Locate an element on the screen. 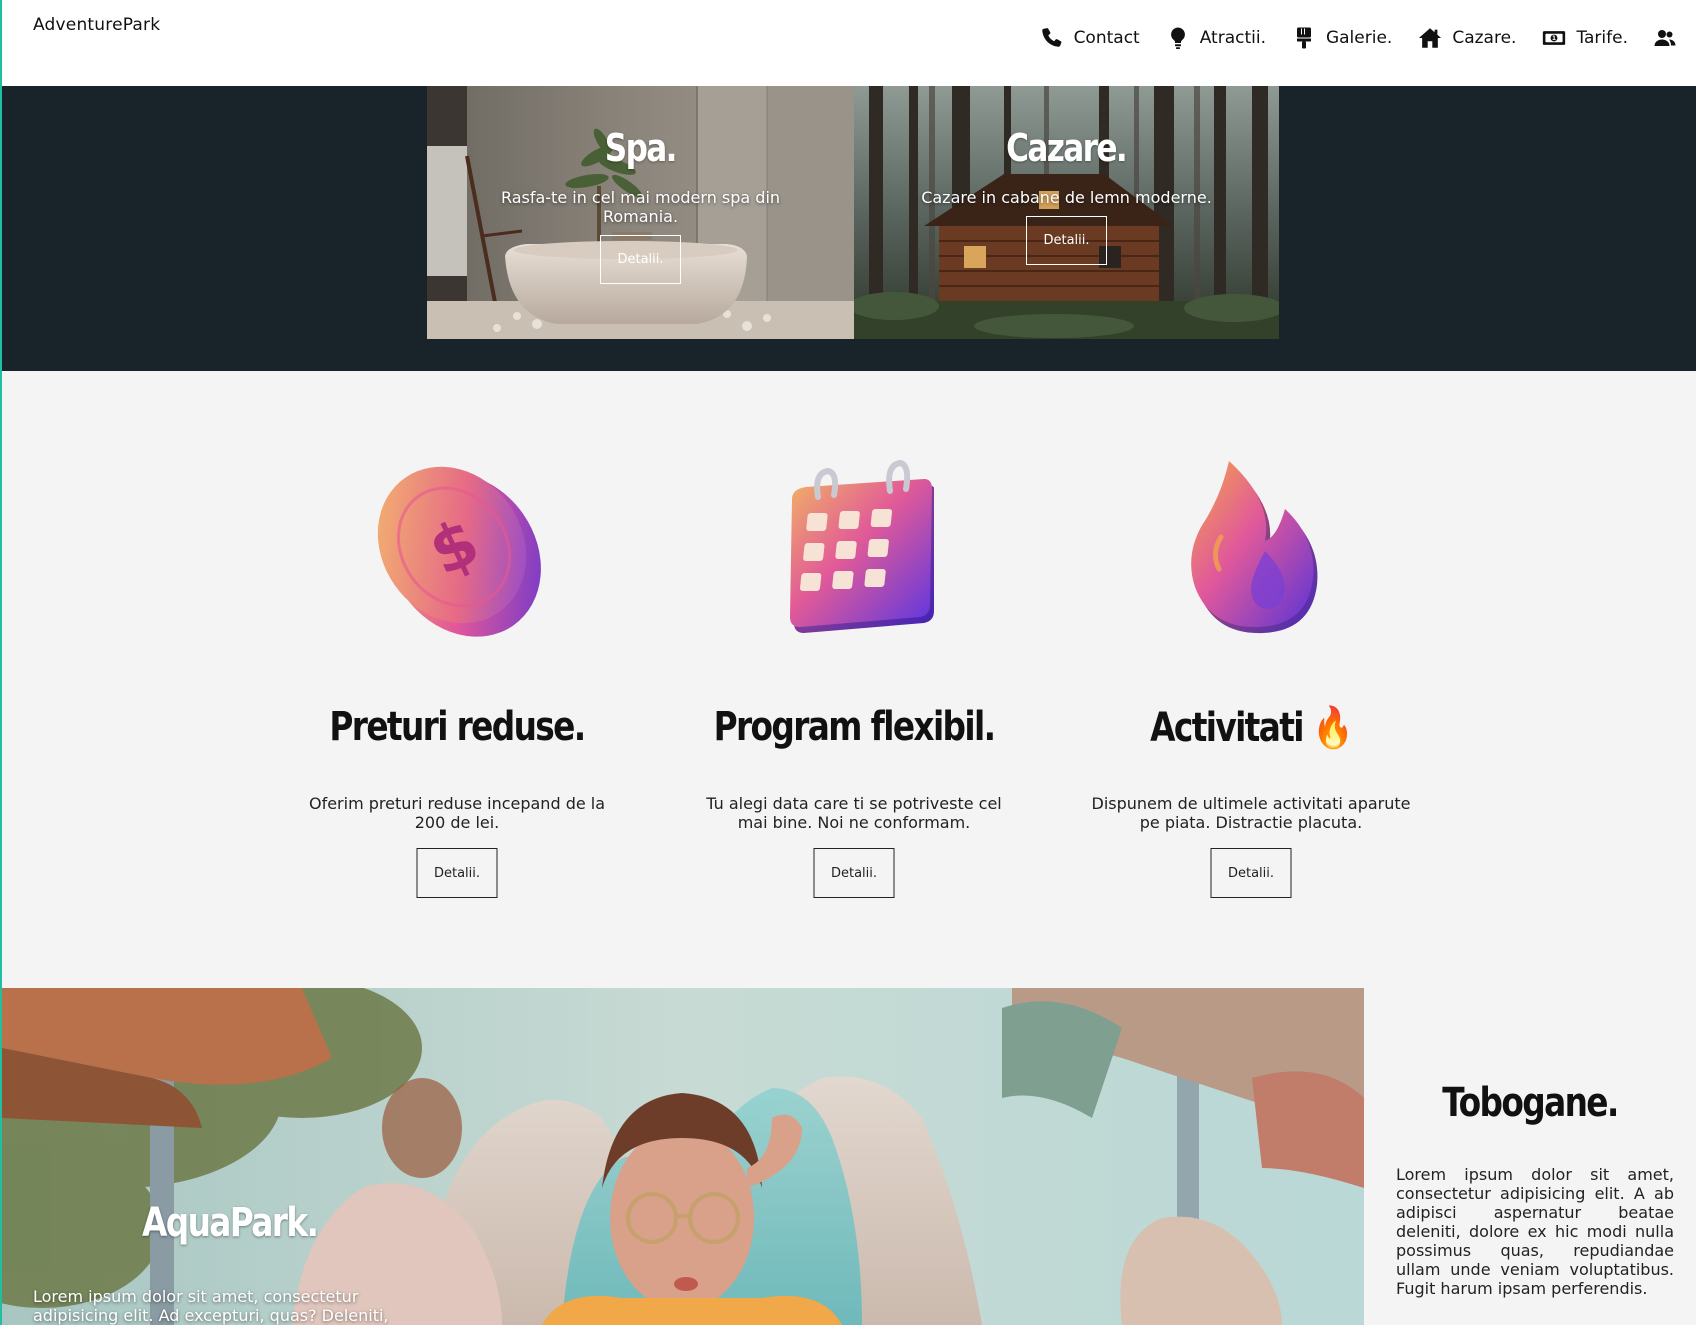 This screenshot has height=1325, width=1696. nav-label-atractii: Atractii. is located at coordinates (1232, 38).